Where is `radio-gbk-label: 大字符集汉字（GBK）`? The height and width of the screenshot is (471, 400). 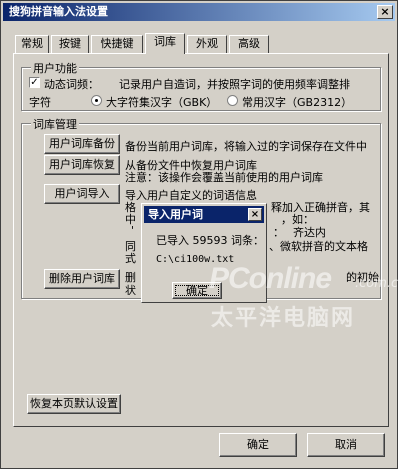 radio-gbk-label: 大字符集汉字（GBK） is located at coordinates (161, 102).